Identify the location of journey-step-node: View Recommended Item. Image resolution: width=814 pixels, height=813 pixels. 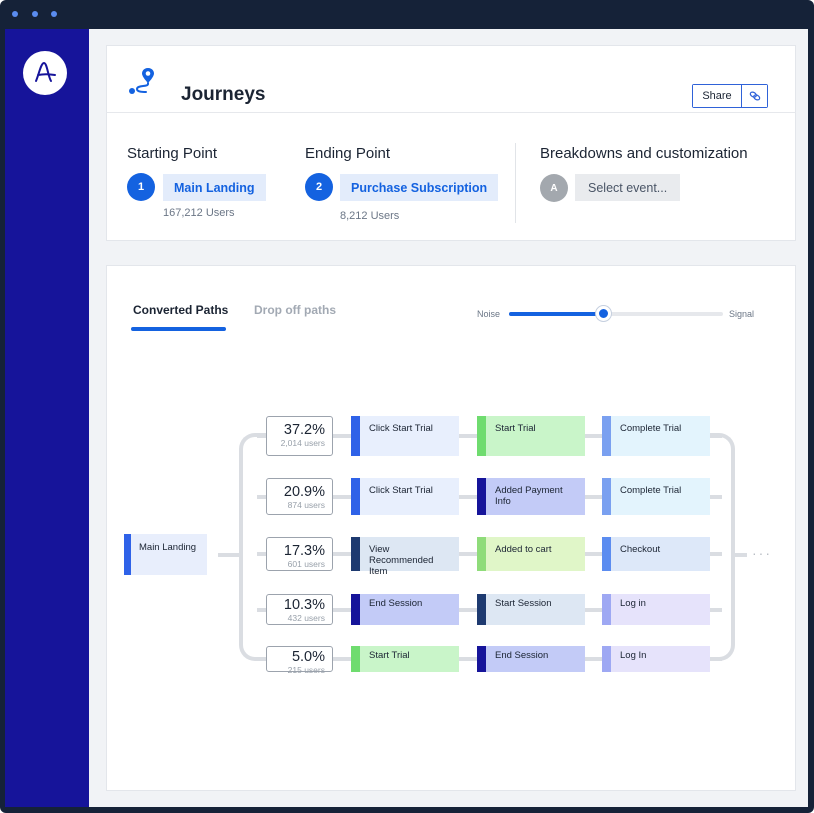
(405, 557).